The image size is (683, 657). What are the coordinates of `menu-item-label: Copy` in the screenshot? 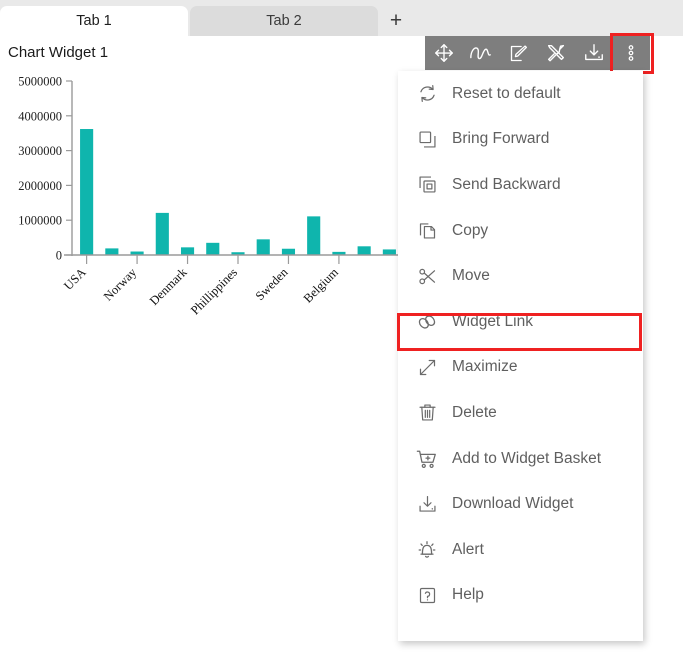 It's located at (470, 230).